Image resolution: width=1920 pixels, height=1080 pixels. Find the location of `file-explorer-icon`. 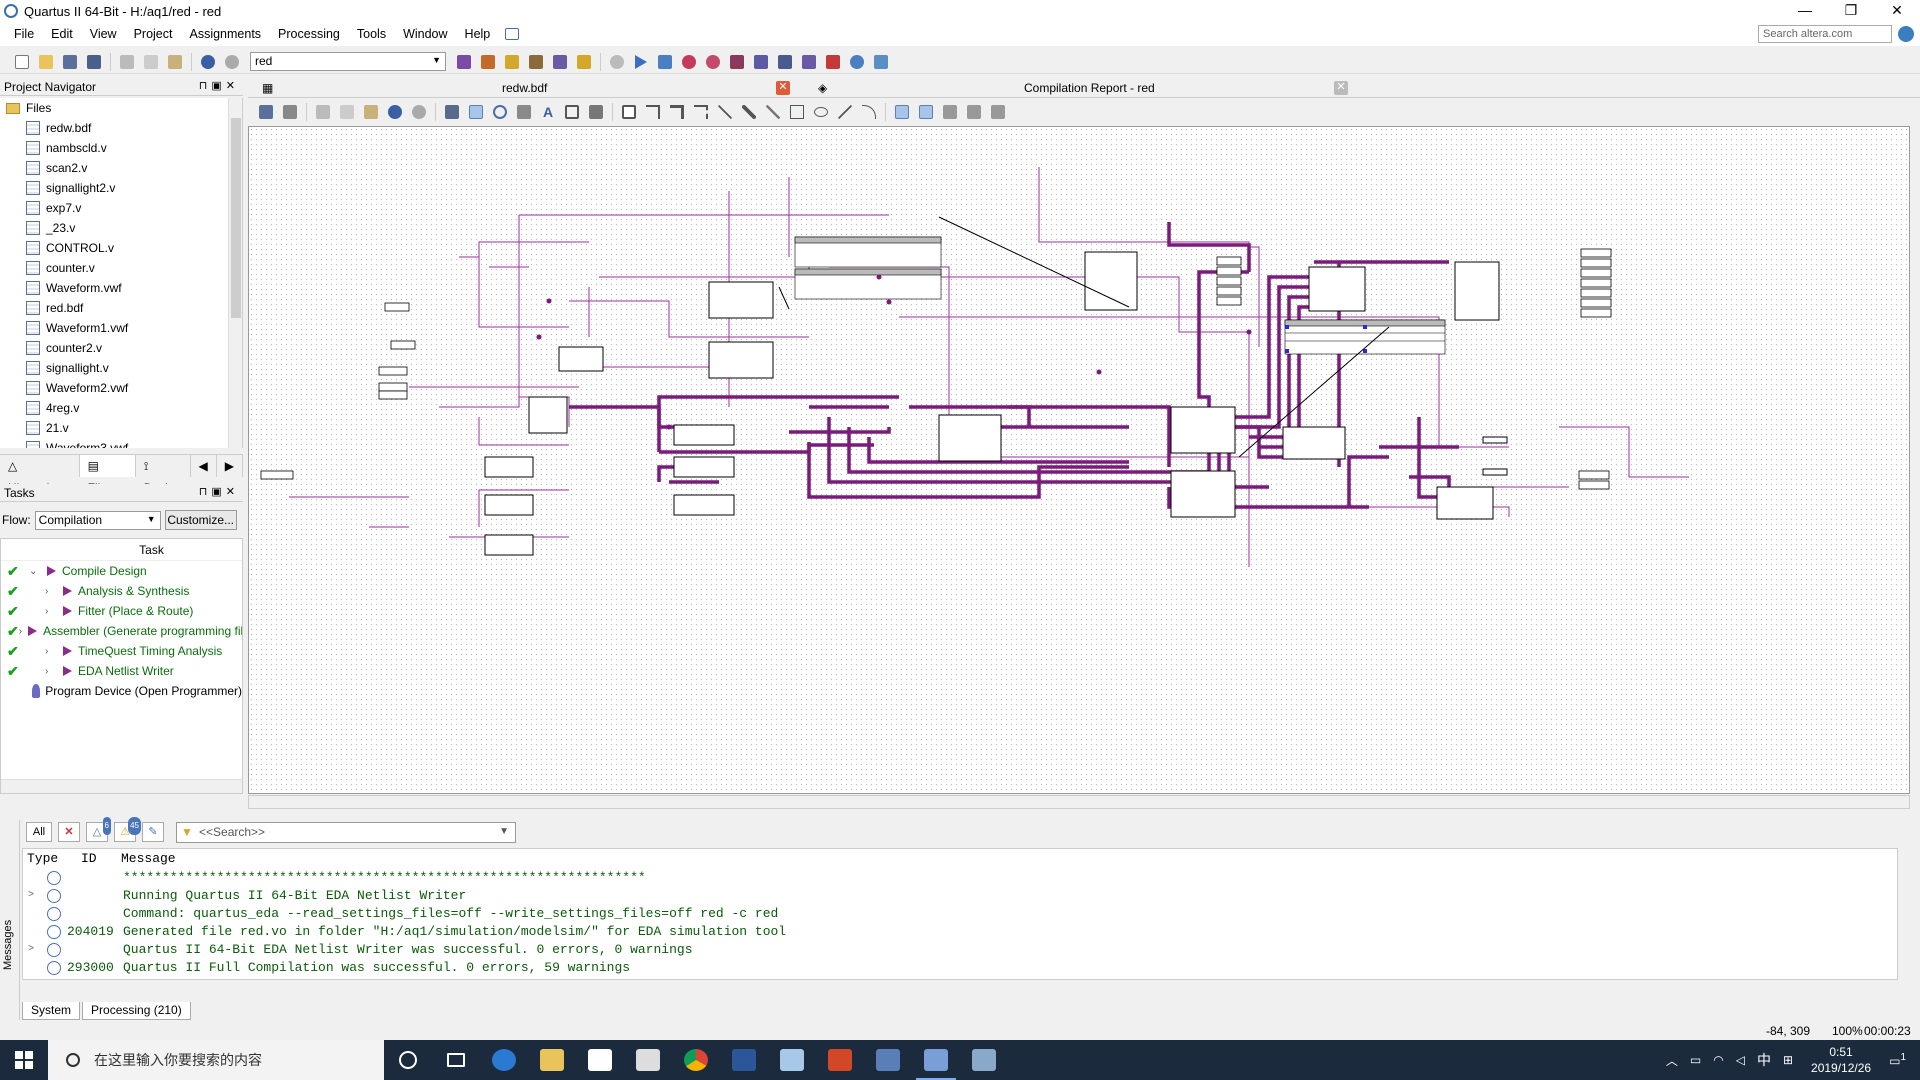

file-explorer-icon is located at coordinates (552, 1060).